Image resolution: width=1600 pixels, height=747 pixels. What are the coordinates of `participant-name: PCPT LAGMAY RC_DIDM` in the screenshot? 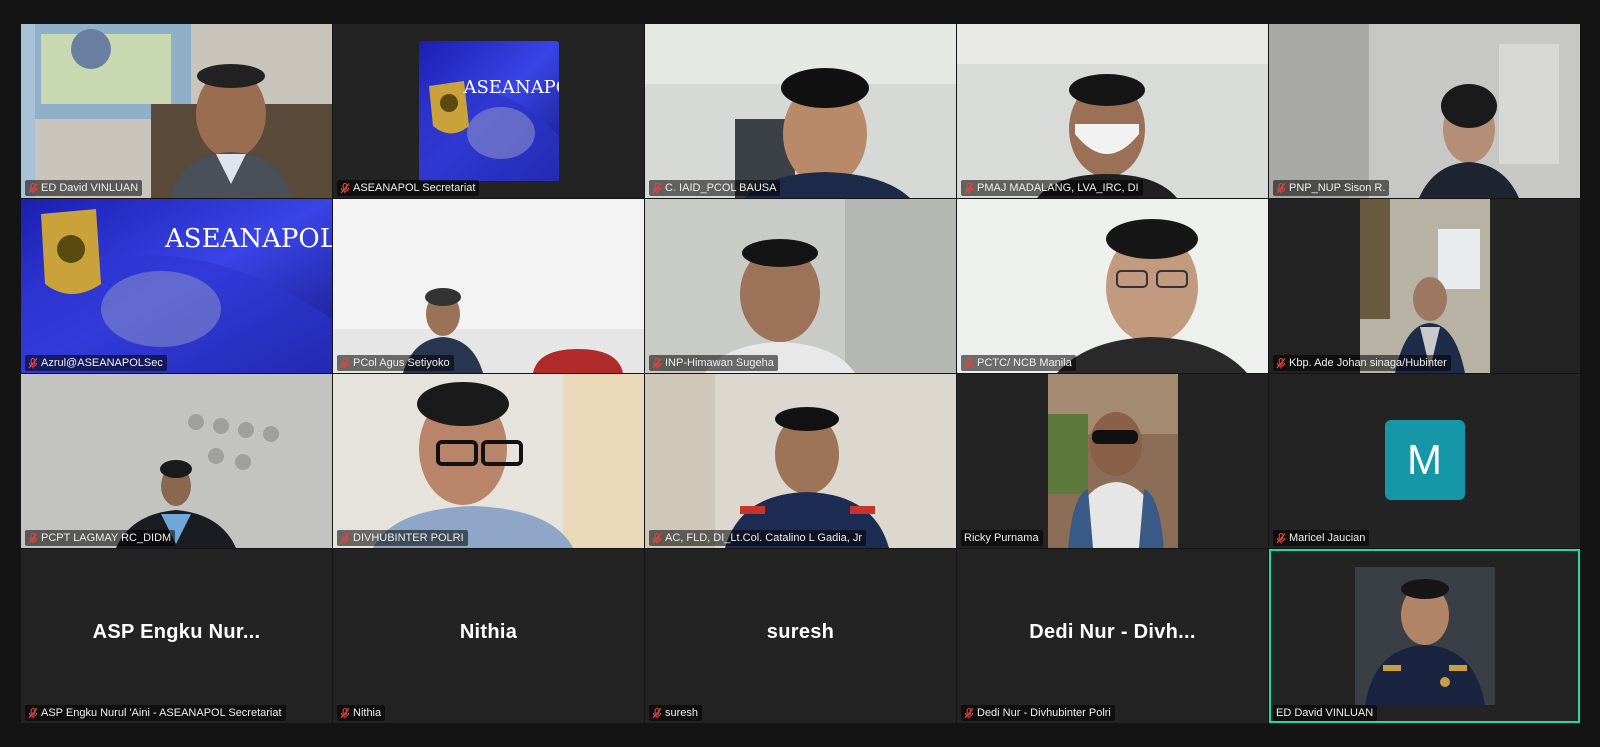 It's located at (106, 538).